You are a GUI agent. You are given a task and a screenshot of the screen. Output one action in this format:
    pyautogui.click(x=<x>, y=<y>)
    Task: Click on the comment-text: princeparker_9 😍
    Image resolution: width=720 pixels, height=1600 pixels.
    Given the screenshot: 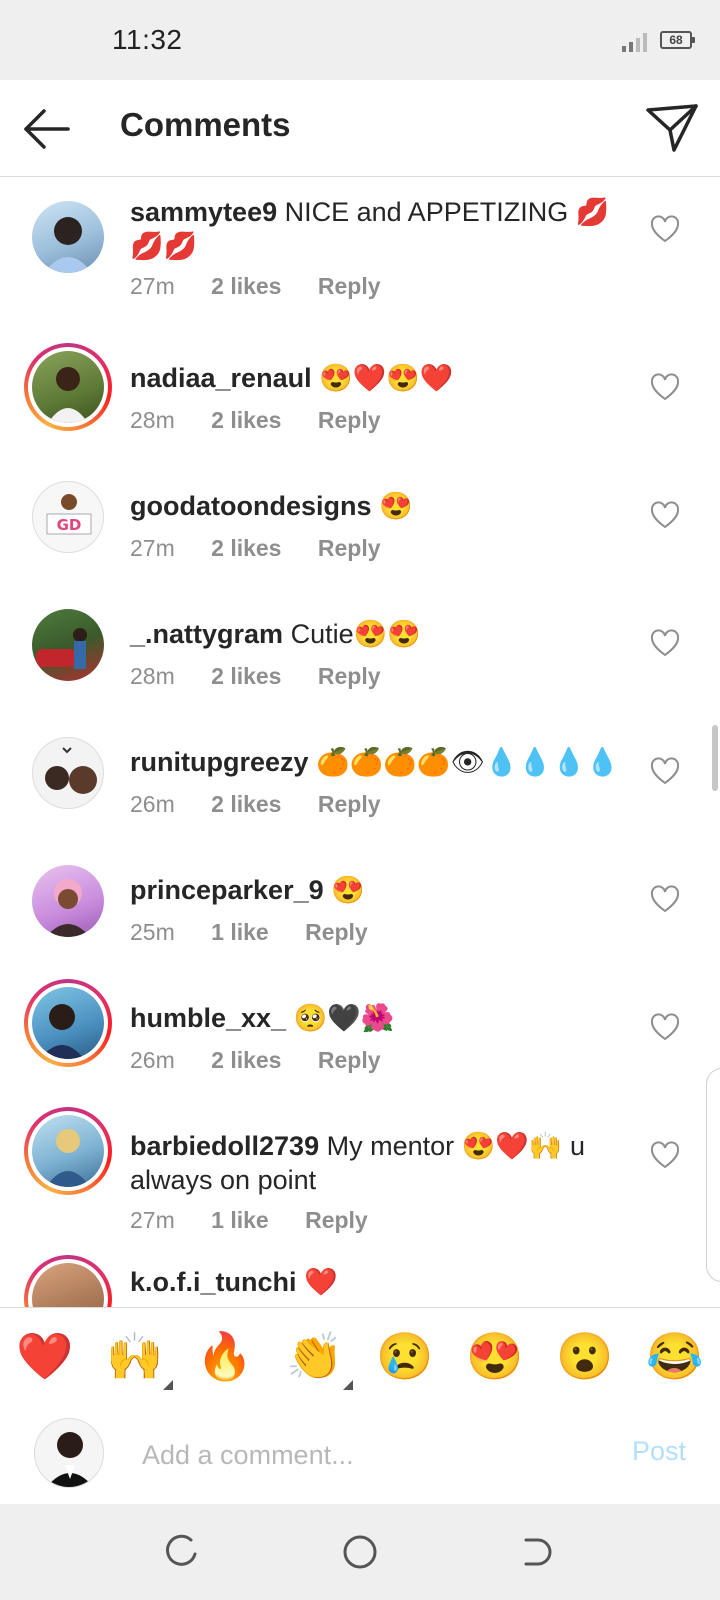 What is the action you would take?
    pyautogui.click(x=375, y=890)
    